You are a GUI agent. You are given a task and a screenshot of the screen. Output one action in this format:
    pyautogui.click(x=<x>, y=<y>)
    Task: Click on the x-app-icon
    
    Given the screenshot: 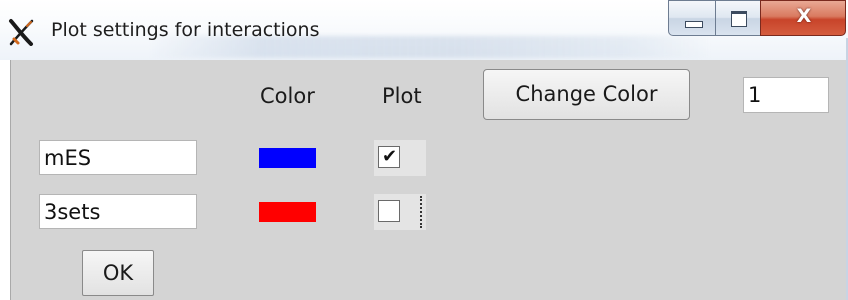 What is the action you would take?
    pyautogui.click(x=21, y=32)
    